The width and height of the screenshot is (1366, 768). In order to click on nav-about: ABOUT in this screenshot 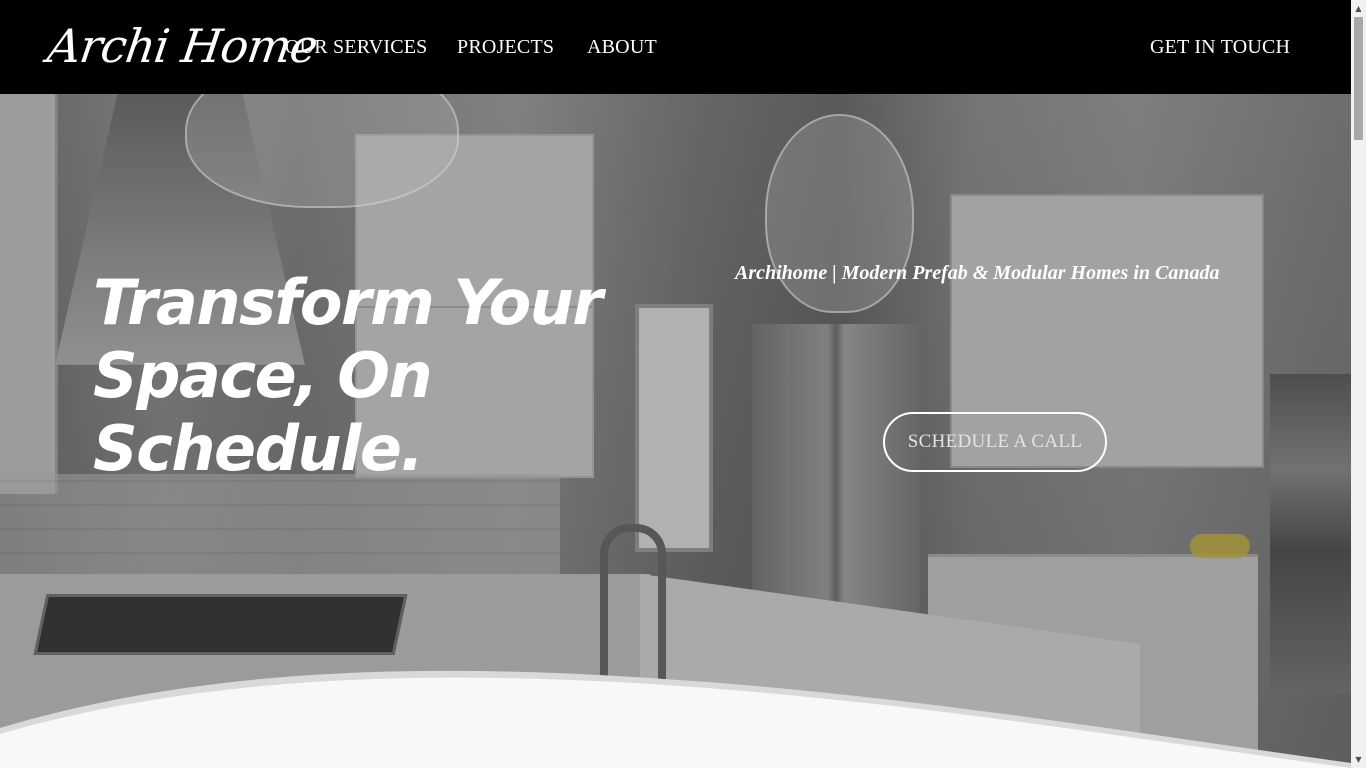, I will do `click(622, 47)`.